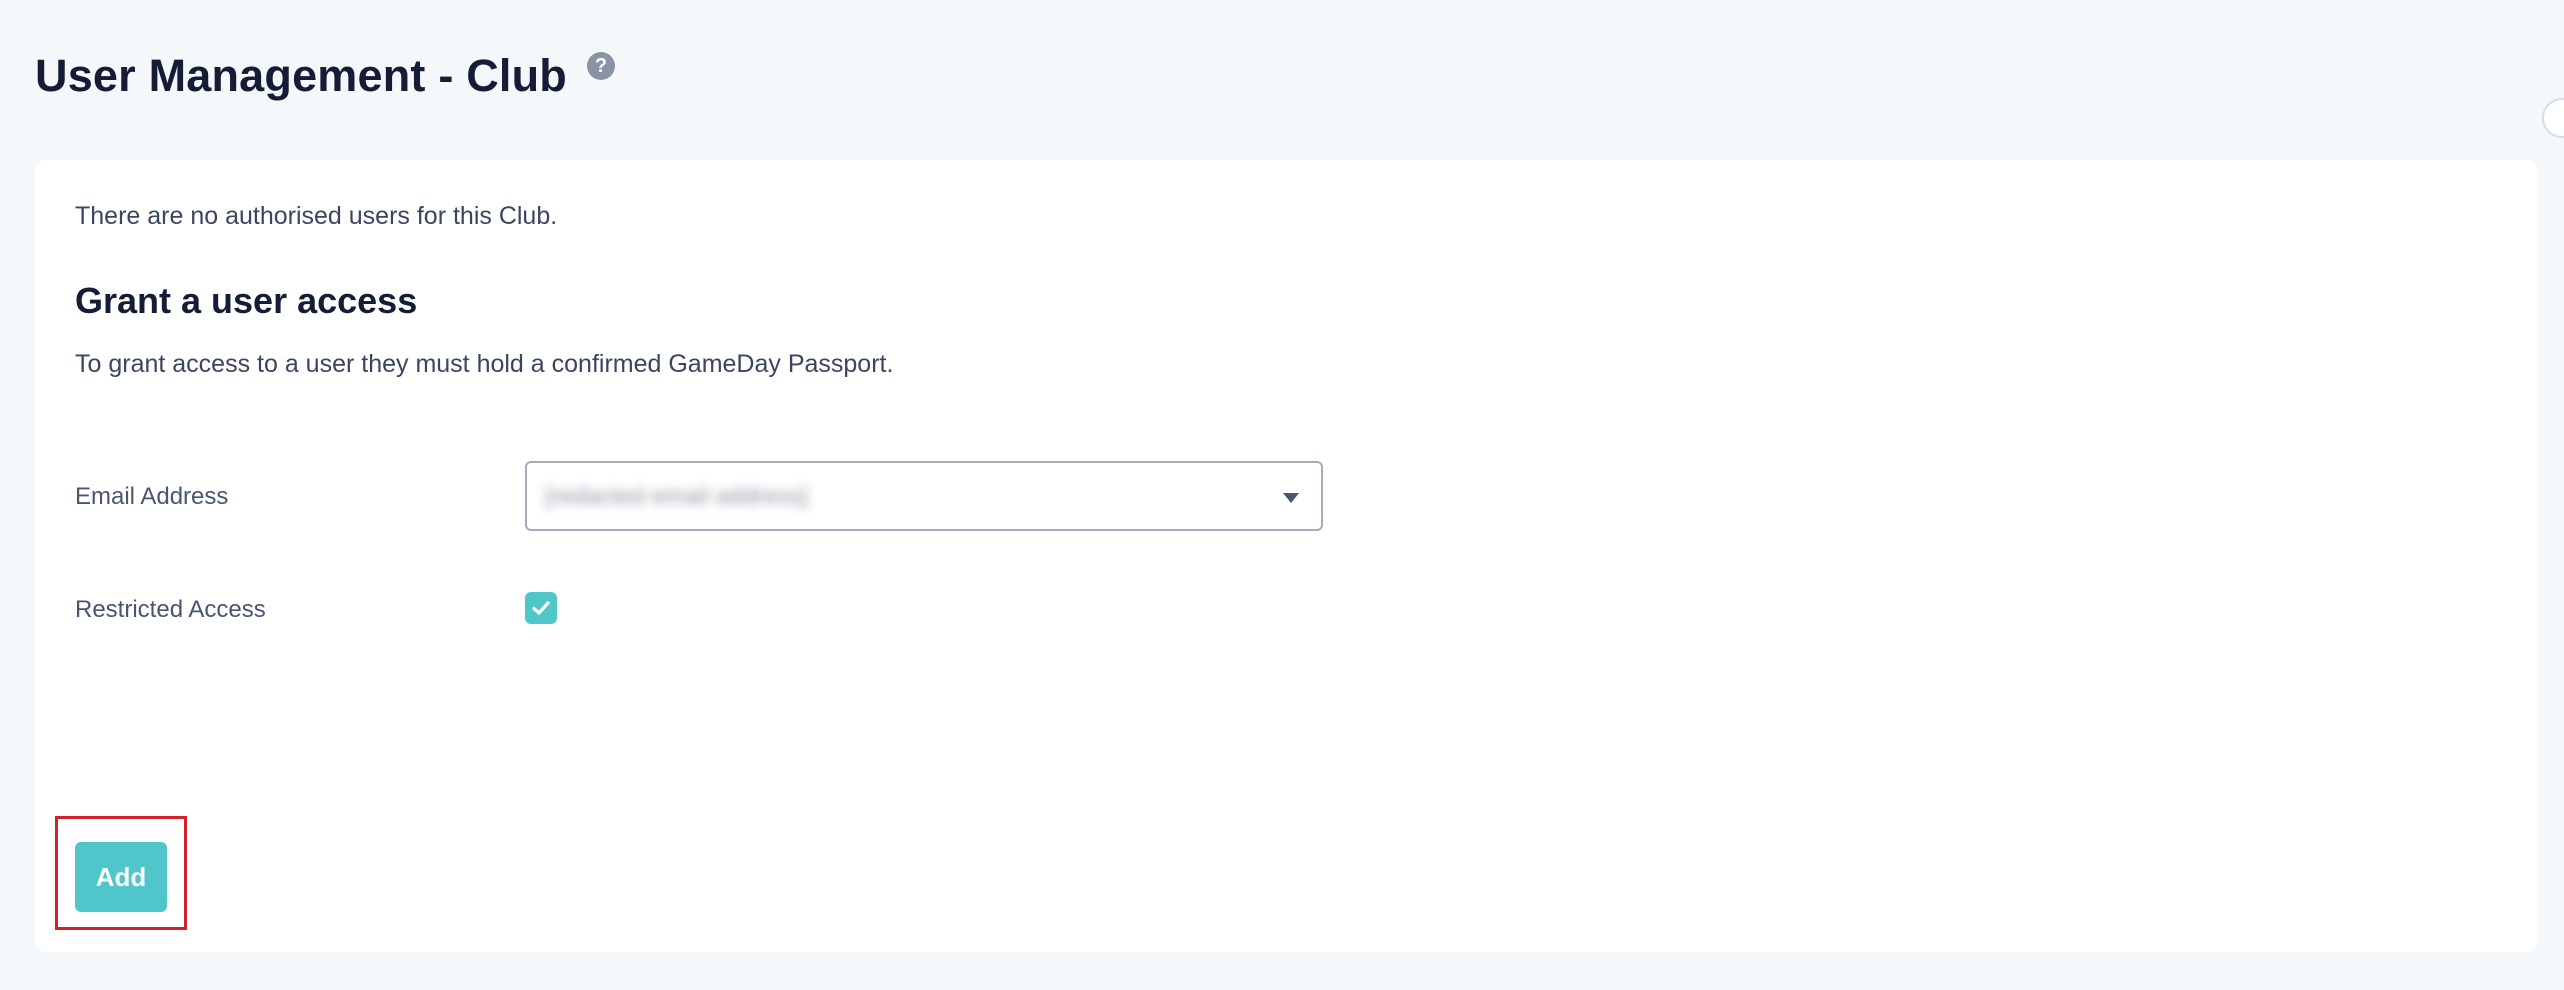 The width and height of the screenshot is (2564, 990). What do you see at coordinates (924, 496) in the screenshot?
I see `email-address-select: [redacted email address]` at bounding box center [924, 496].